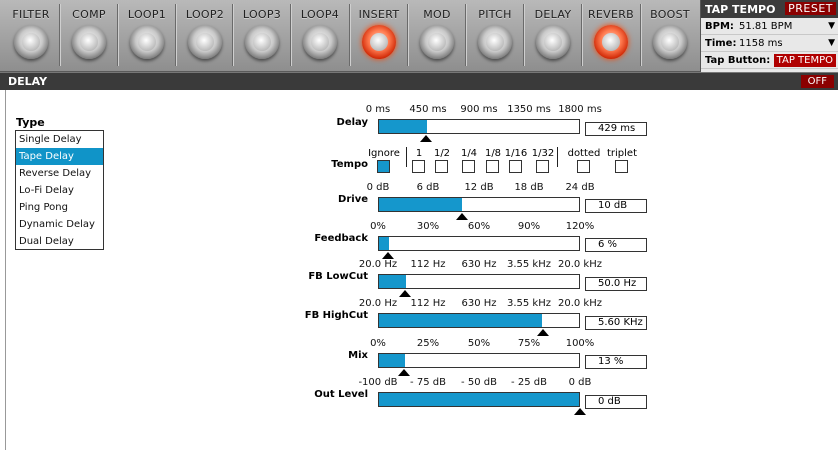 This screenshot has width=838, height=450. I want to click on fx-label: COMP, so click(89, 14).